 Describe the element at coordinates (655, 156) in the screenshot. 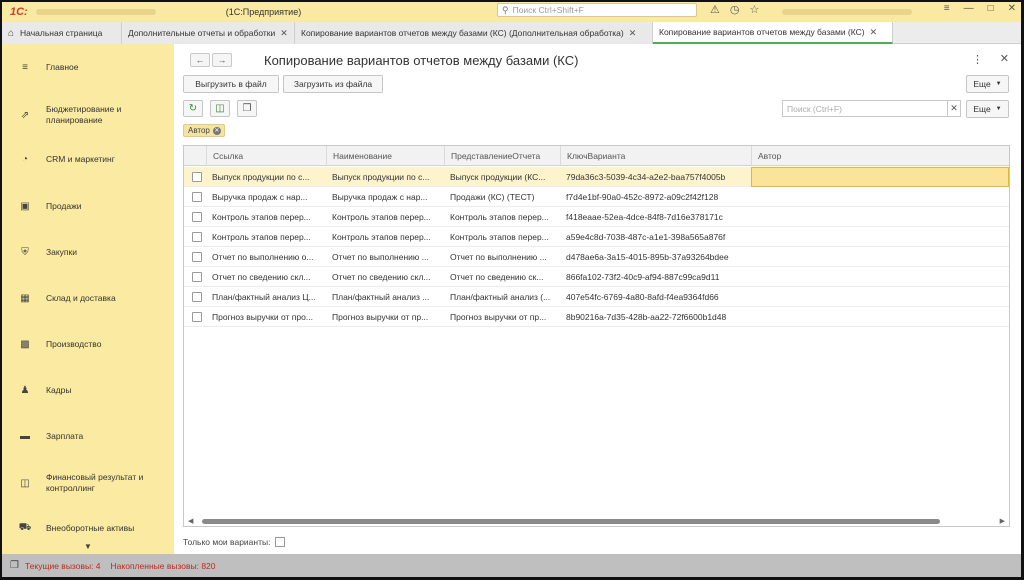

I see `column-header-variant-key: КлючВарианта` at that location.